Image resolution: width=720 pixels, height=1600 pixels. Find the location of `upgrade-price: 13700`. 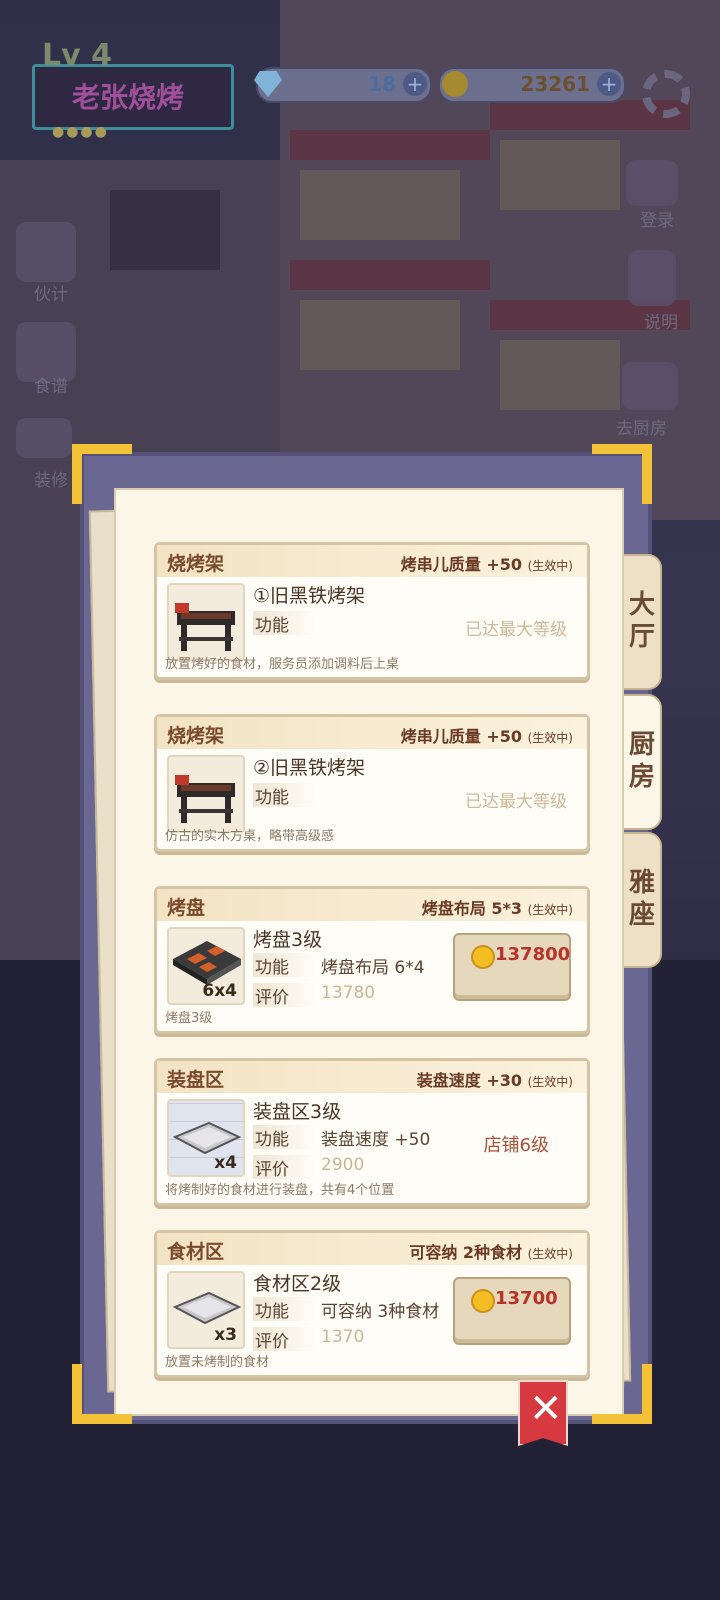

upgrade-price: 13700 is located at coordinates (526, 1298).